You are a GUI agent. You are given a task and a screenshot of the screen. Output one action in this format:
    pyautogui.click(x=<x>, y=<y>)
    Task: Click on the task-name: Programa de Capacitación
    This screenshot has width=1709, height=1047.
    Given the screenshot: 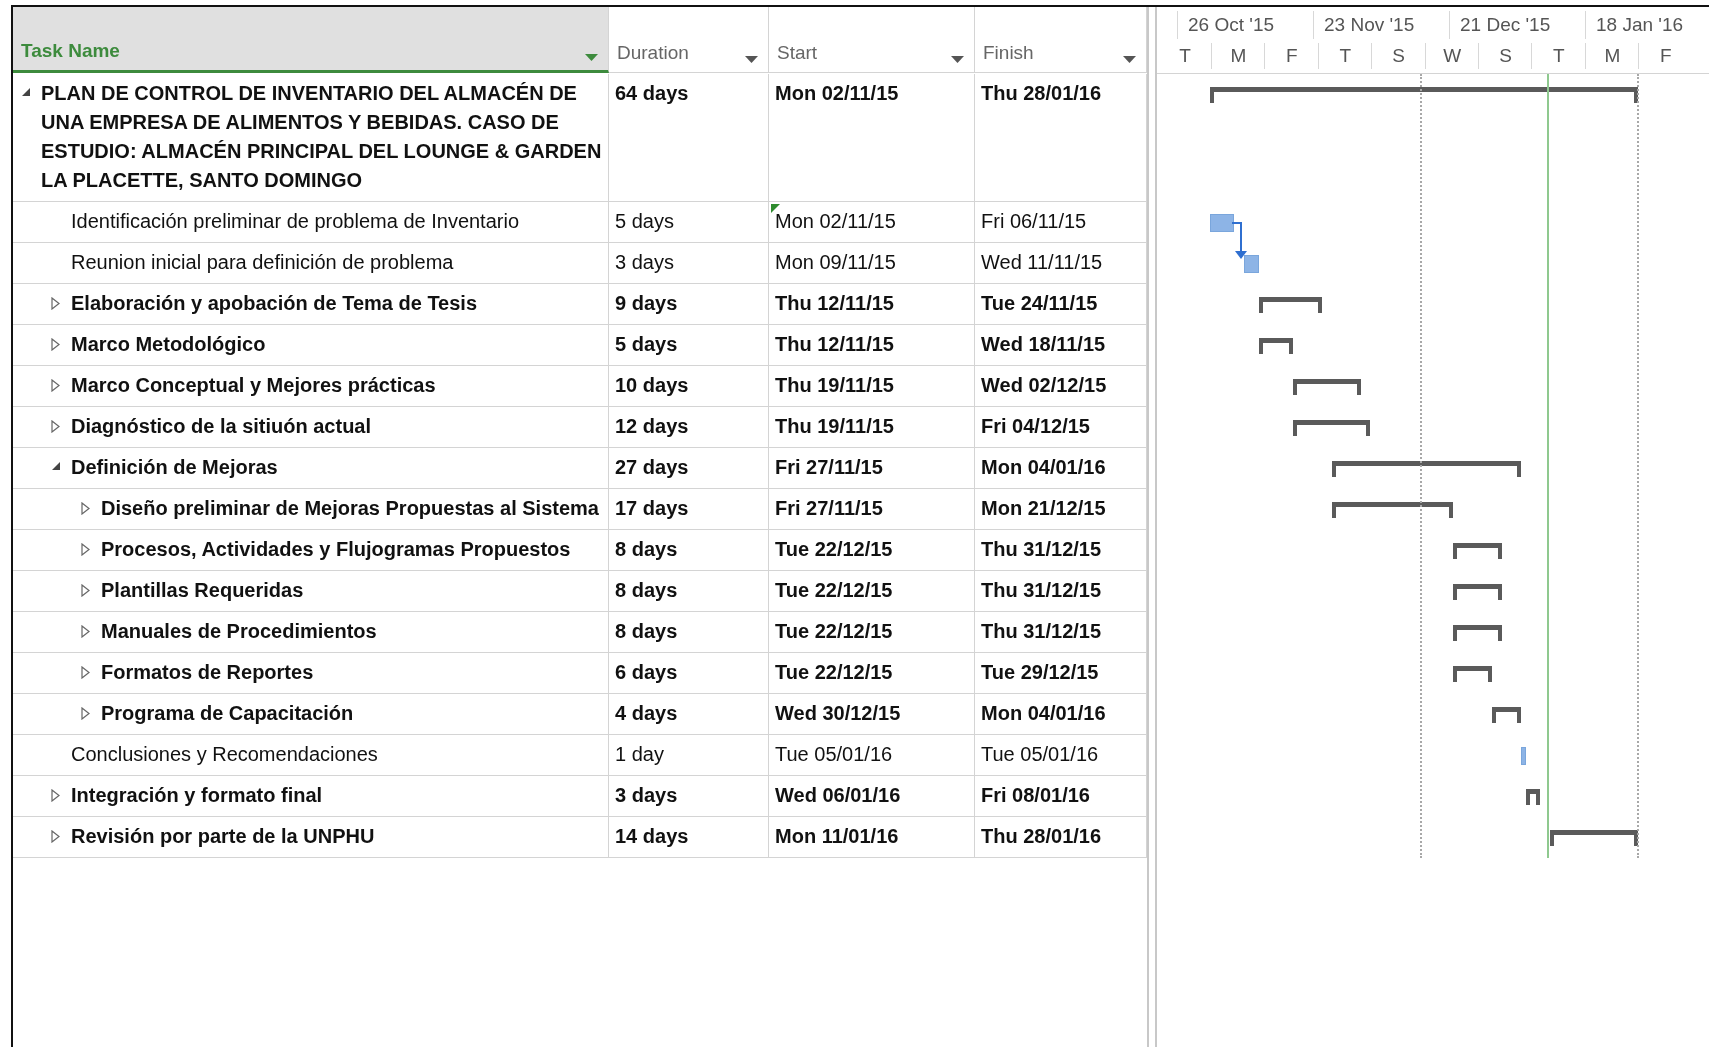 What is the action you would take?
    pyautogui.click(x=228, y=713)
    